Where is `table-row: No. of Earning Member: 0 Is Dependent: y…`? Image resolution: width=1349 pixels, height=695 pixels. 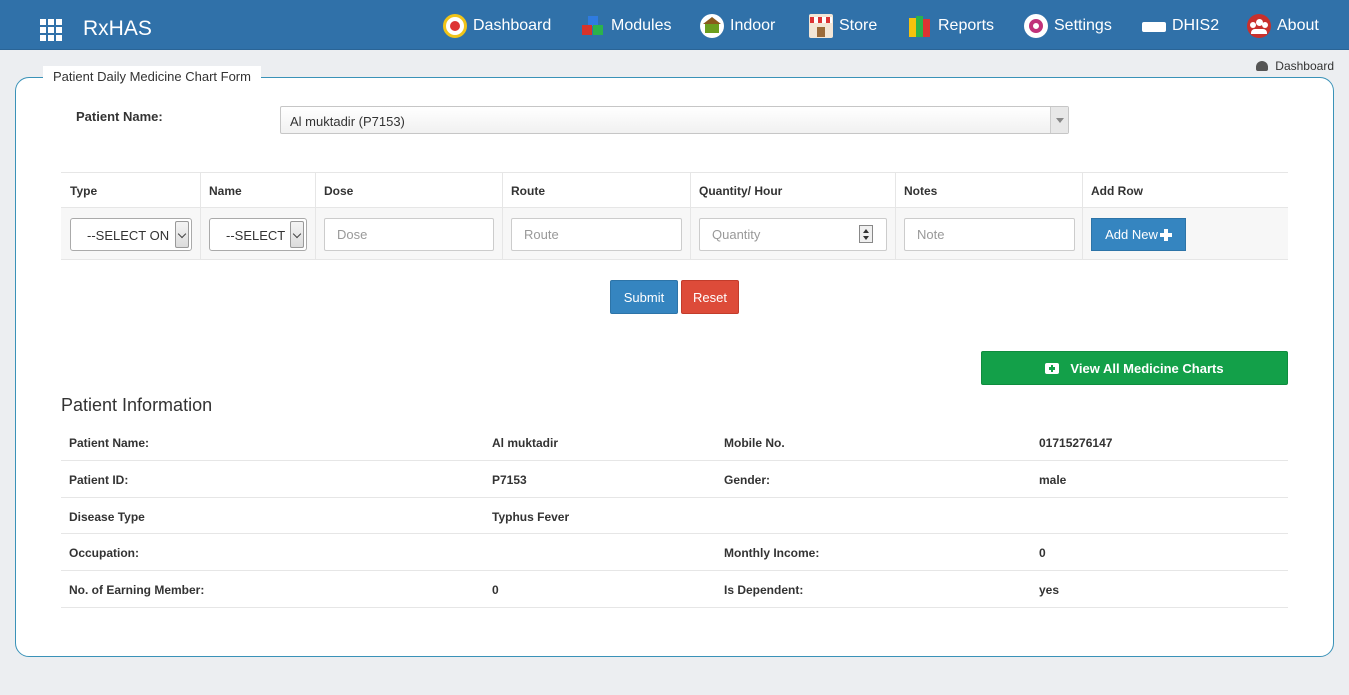 table-row: No. of Earning Member: 0 Is Dependent: y… is located at coordinates (674, 589).